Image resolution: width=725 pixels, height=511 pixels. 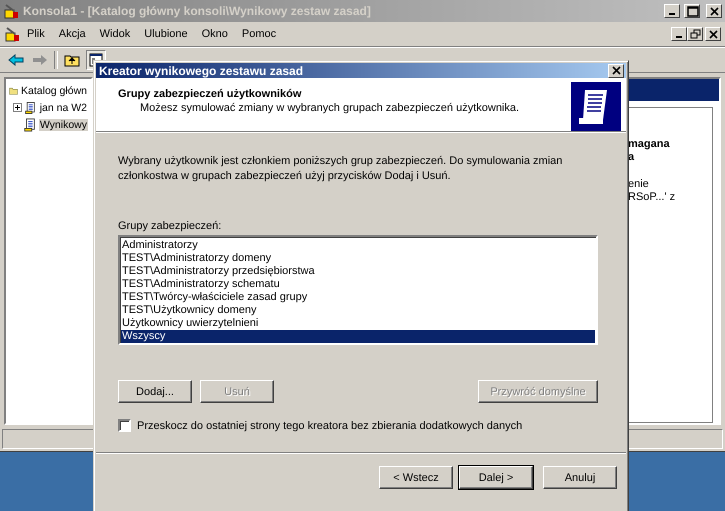 What do you see at coordinates (170, 226) in the screenshot?
I see `list-label: Grupy zabezpieczeń:` at bounding box center [170, 226].